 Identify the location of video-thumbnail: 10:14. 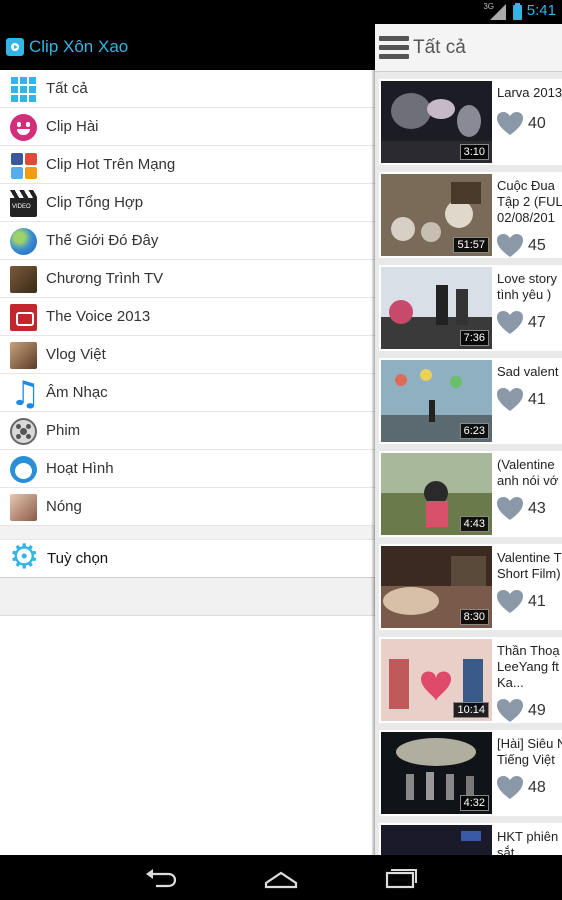
(436, 680).